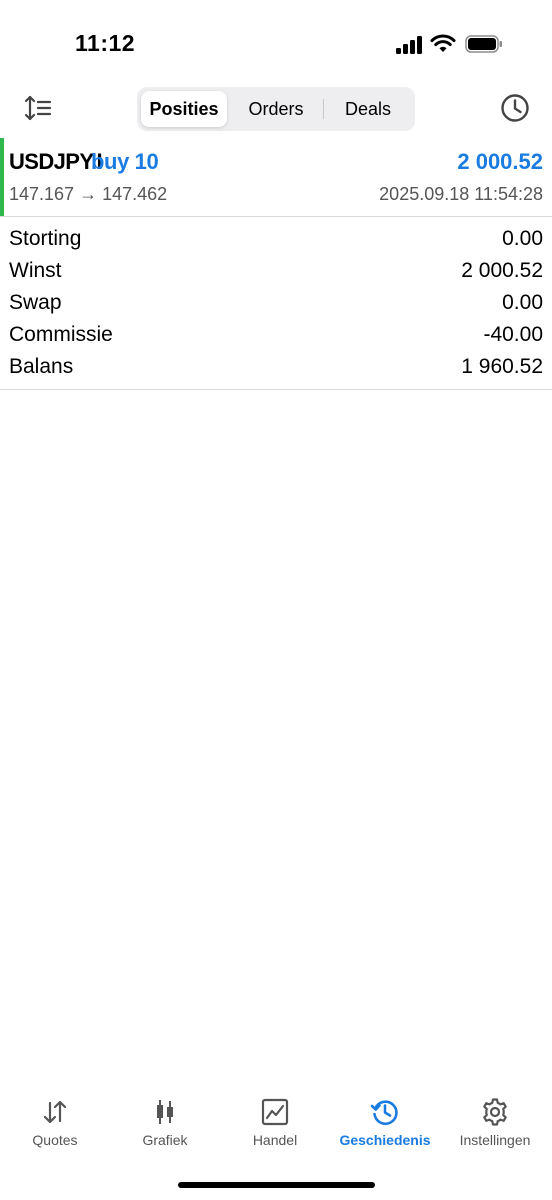 The image size is (552, 1200). What do you see at coordinates (502, 270) in the screenshot?
I see `summary-value: 2 000.52` at bounding box center [502, 270].